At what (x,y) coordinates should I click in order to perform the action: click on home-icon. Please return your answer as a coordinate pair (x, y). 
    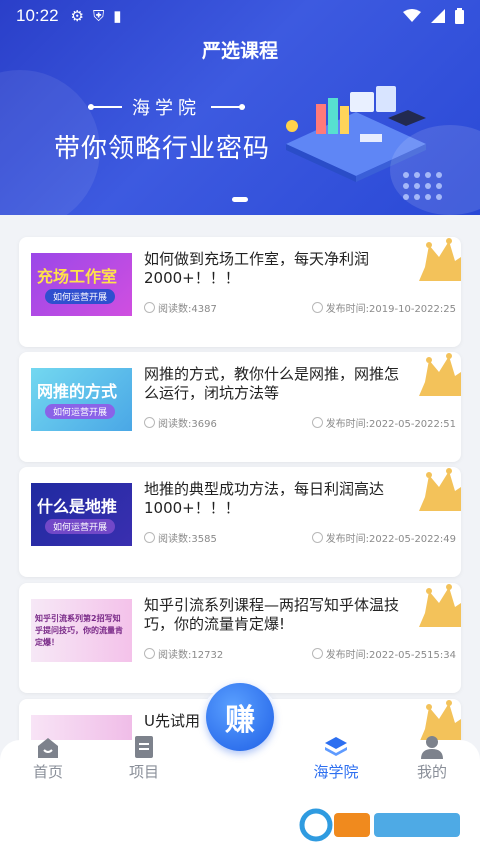
    Looking at the image, I should click on (48, 748).